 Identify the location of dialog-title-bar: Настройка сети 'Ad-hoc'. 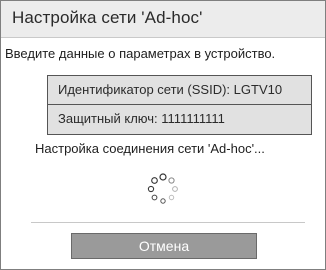
(163, 19).